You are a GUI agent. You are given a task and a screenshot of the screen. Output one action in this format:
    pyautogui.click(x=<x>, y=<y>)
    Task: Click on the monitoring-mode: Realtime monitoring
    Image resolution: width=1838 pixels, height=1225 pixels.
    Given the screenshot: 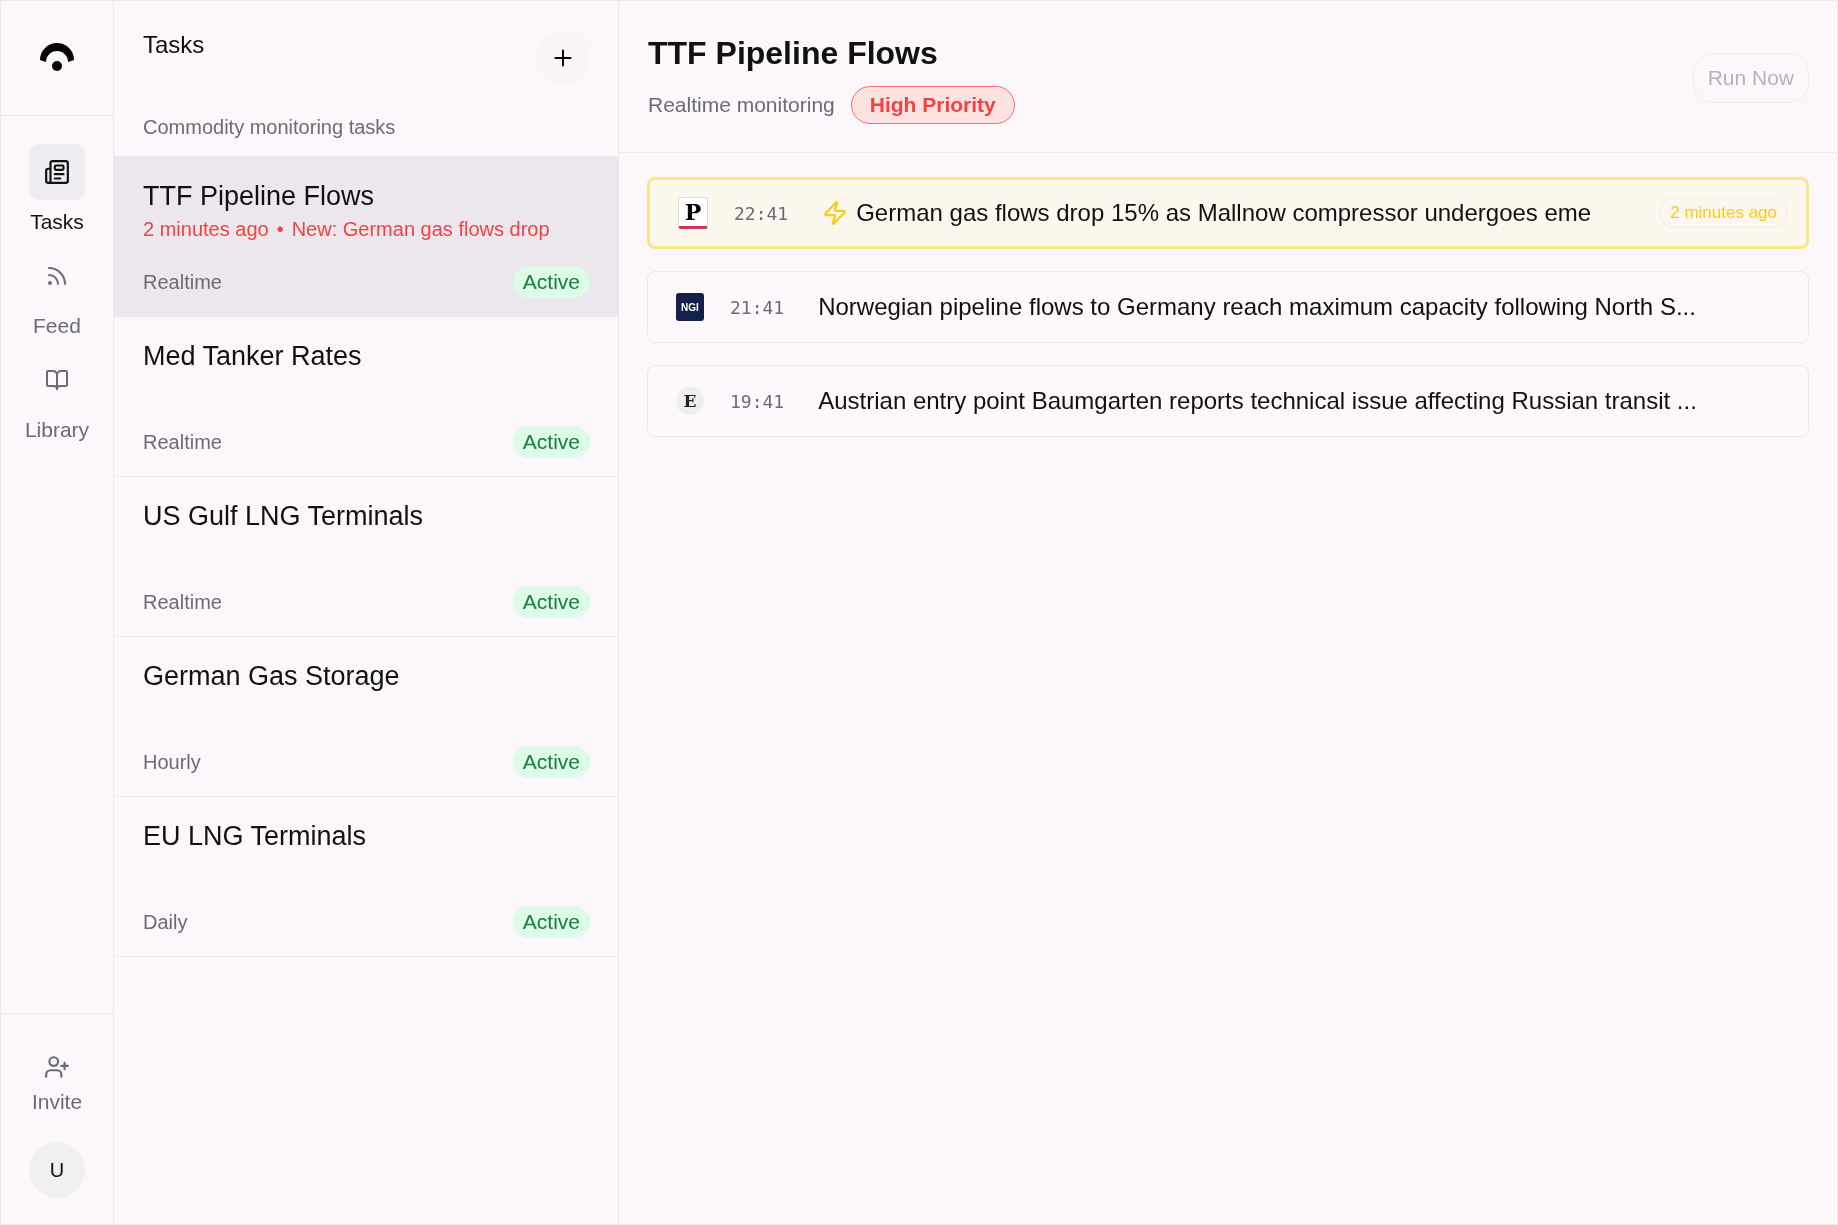 What is the action you would take?
    pyautogui.click(x=741, y=105)
    